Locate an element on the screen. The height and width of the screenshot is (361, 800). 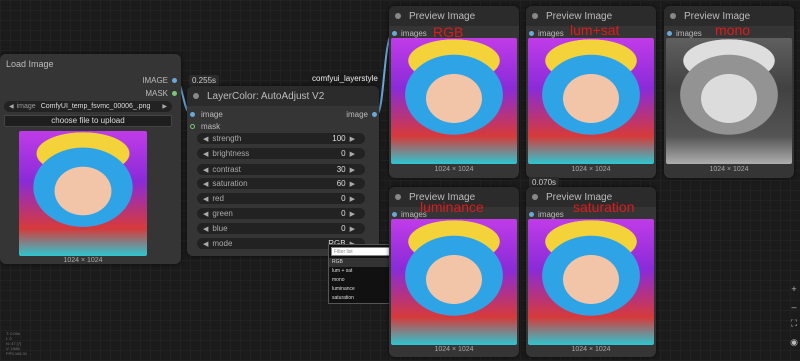
input-image-slot: image is located at coordinates (206, 114).